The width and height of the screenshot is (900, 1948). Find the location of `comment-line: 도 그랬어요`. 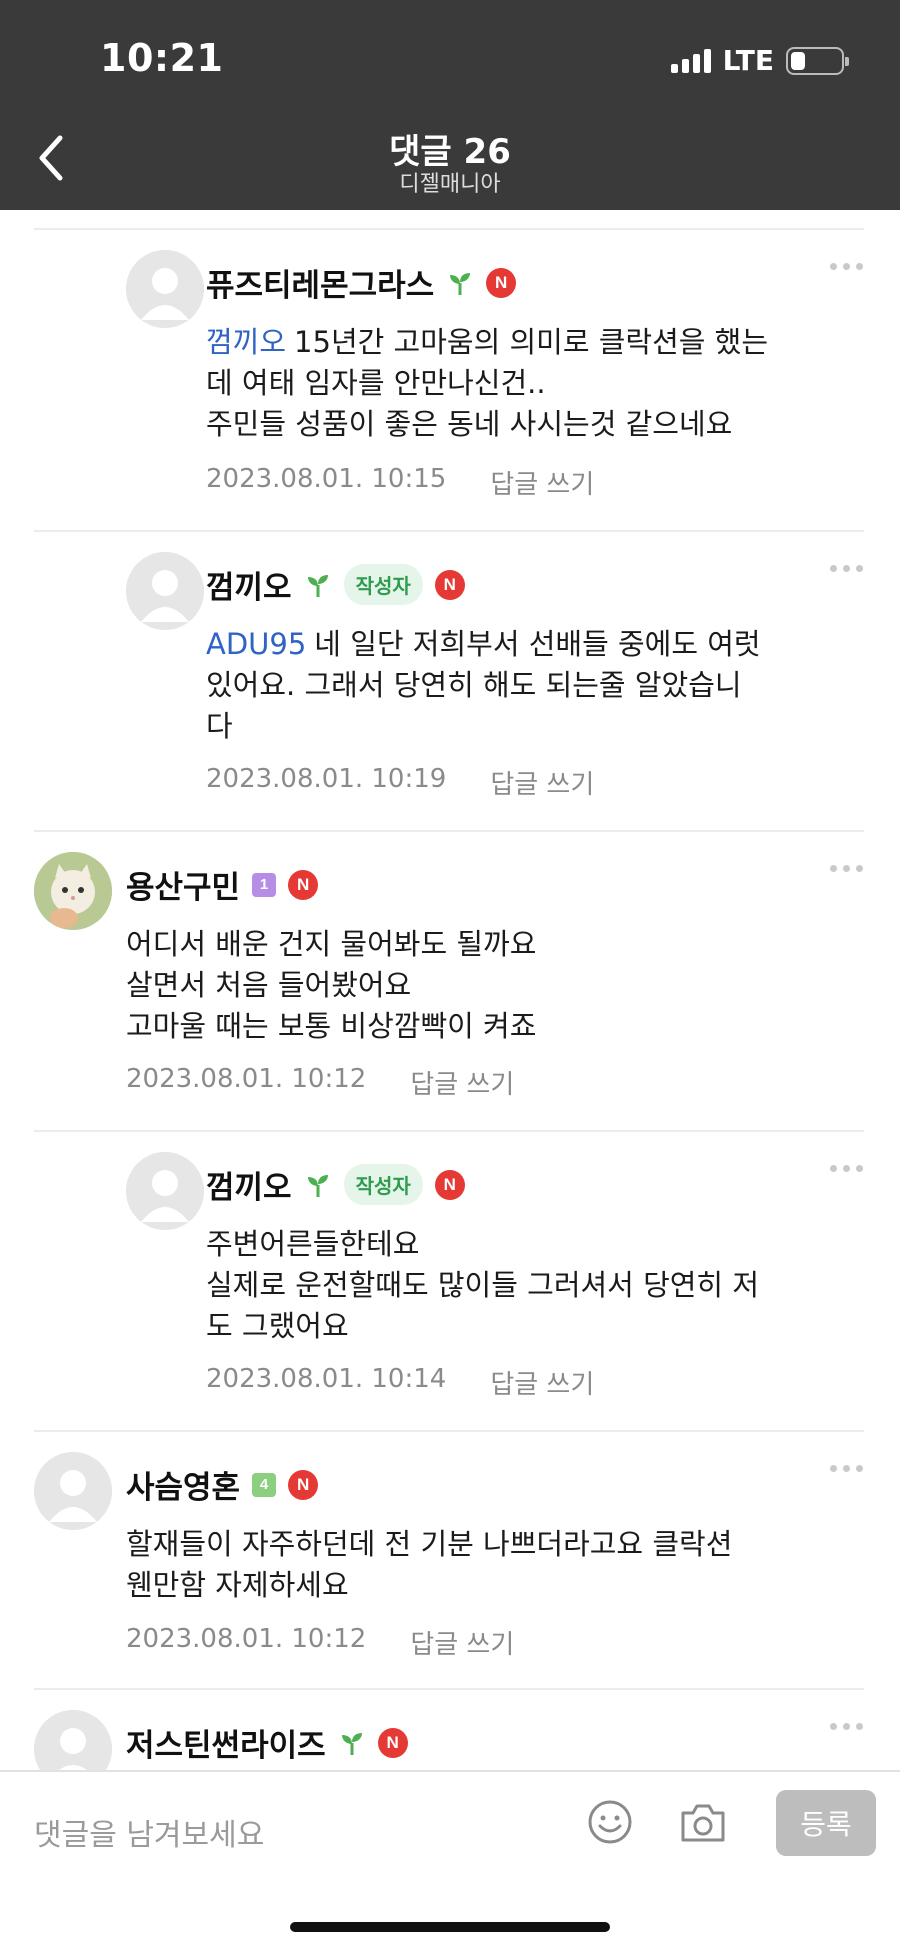

comment-line: 도 그랬어요 is located at coordinates (277, 1326).